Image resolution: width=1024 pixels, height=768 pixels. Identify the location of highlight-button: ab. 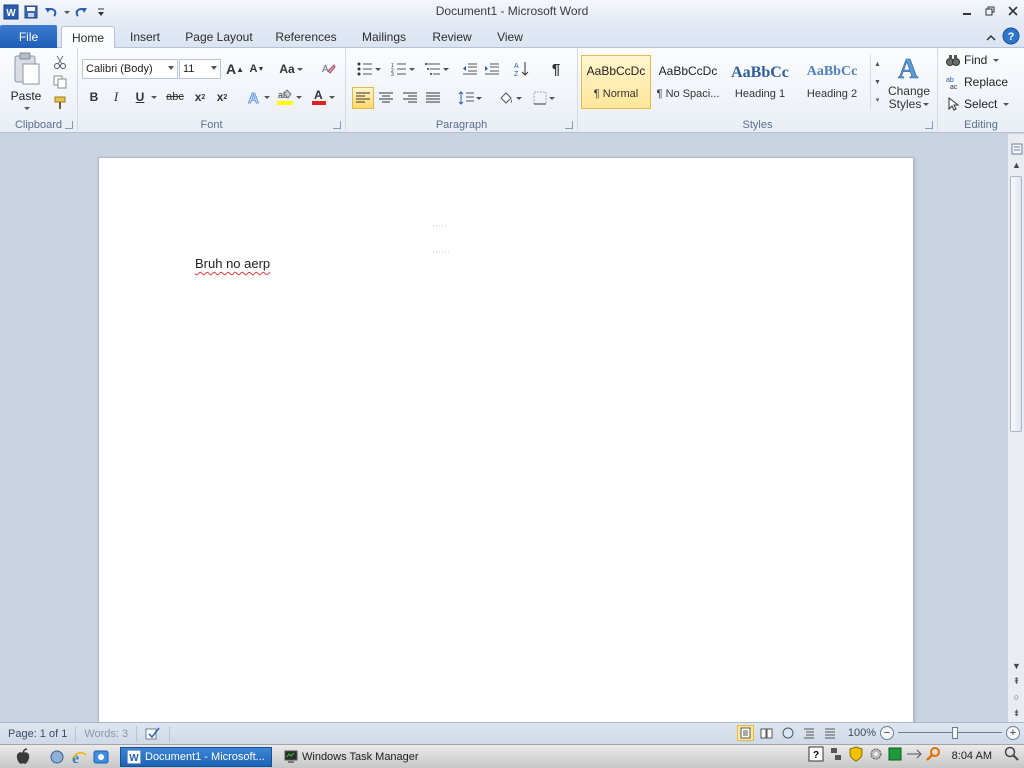
(289, 97).